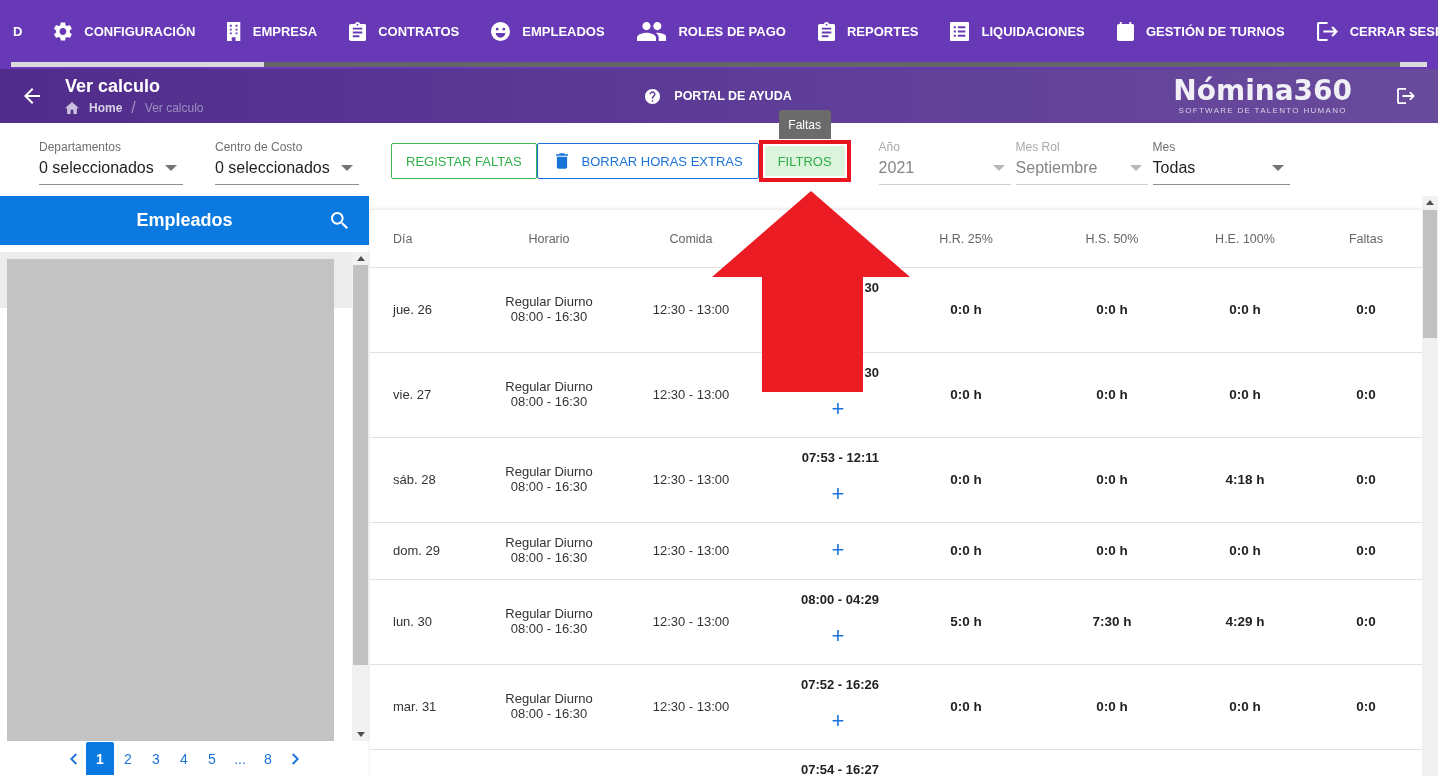  What do you see at coordinates (100, 759) in the screenshot?
I see `page-button: 1` at bounding box center [100, 759].